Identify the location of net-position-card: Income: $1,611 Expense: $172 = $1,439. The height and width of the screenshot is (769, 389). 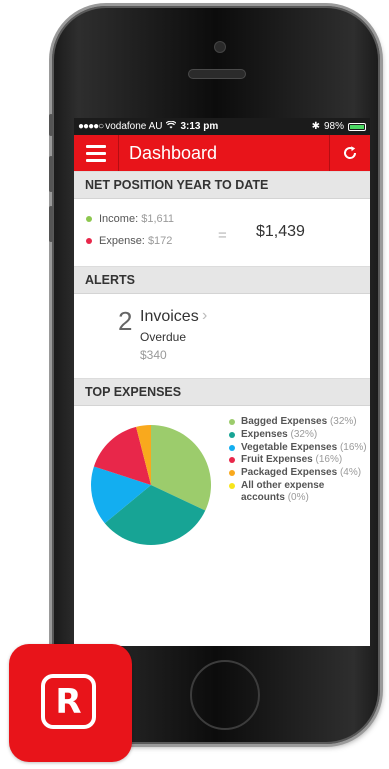
(222, 232).